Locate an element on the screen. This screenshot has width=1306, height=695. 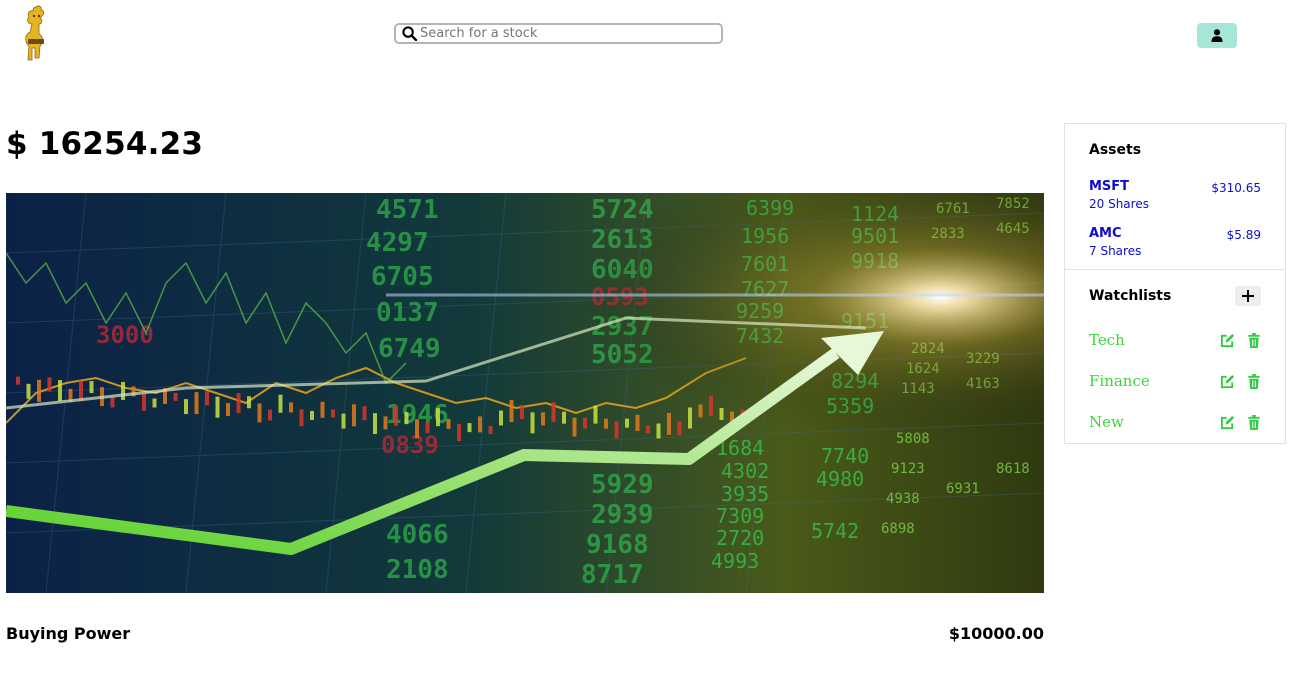
user-icon is located at coordinates (1217, 35).